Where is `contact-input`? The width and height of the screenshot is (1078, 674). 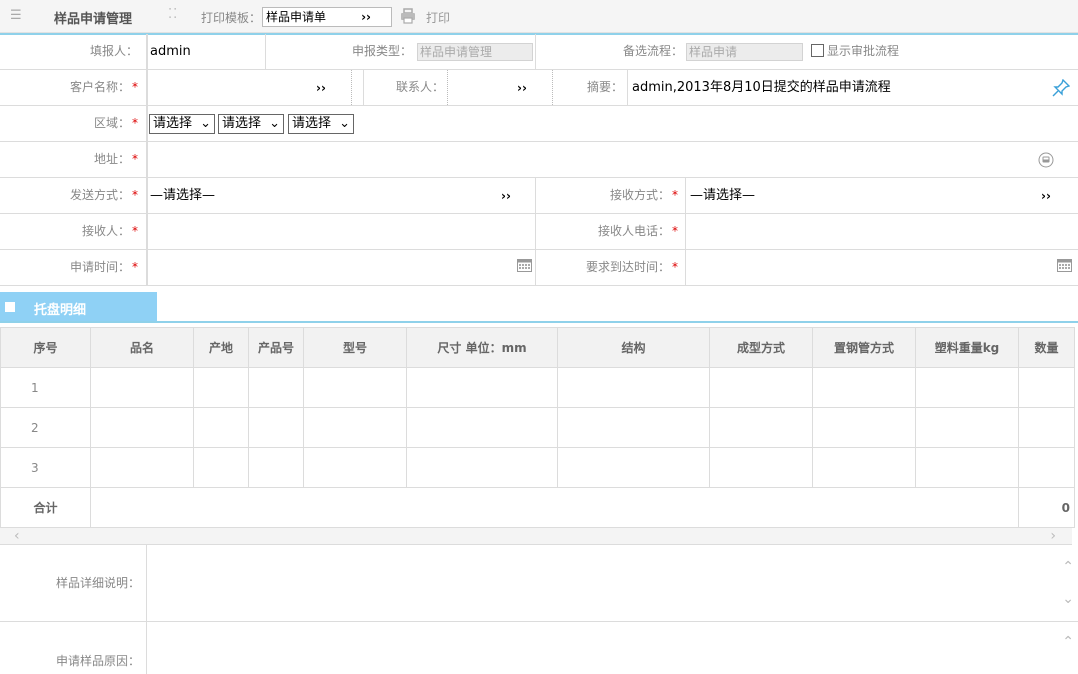
contact-input is located at coordinates (499, 87).